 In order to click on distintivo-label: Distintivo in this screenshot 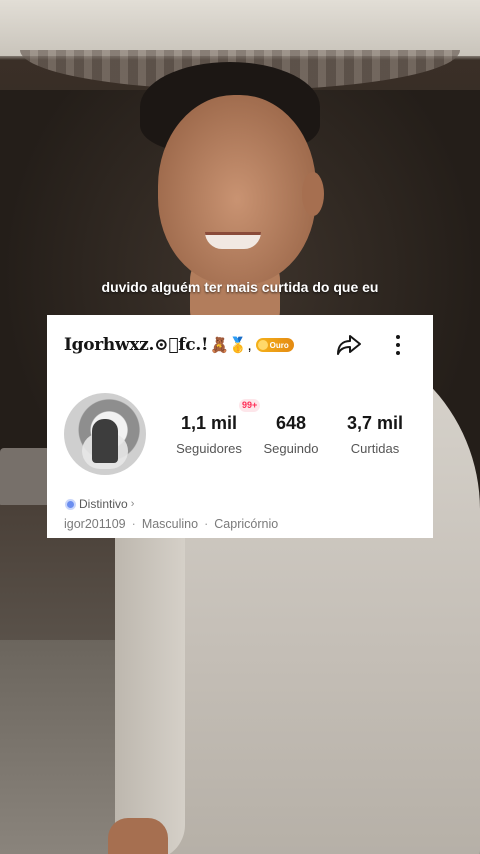, I will do `click(103, 504)`.